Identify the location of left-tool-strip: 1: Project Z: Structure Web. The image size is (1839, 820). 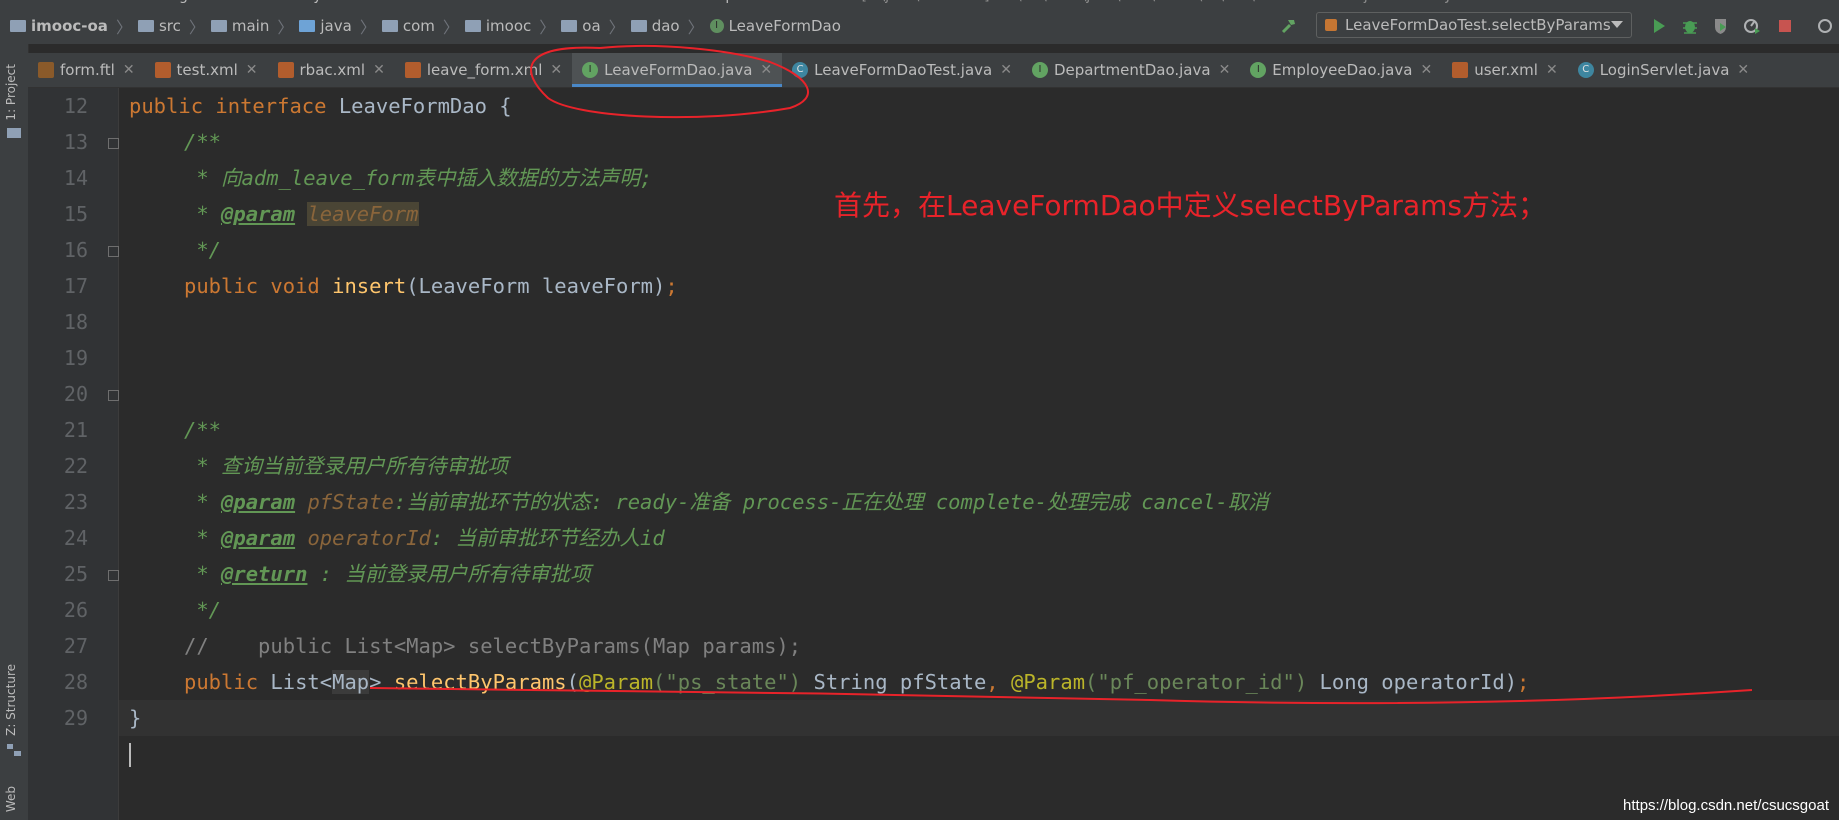
(14, 432).